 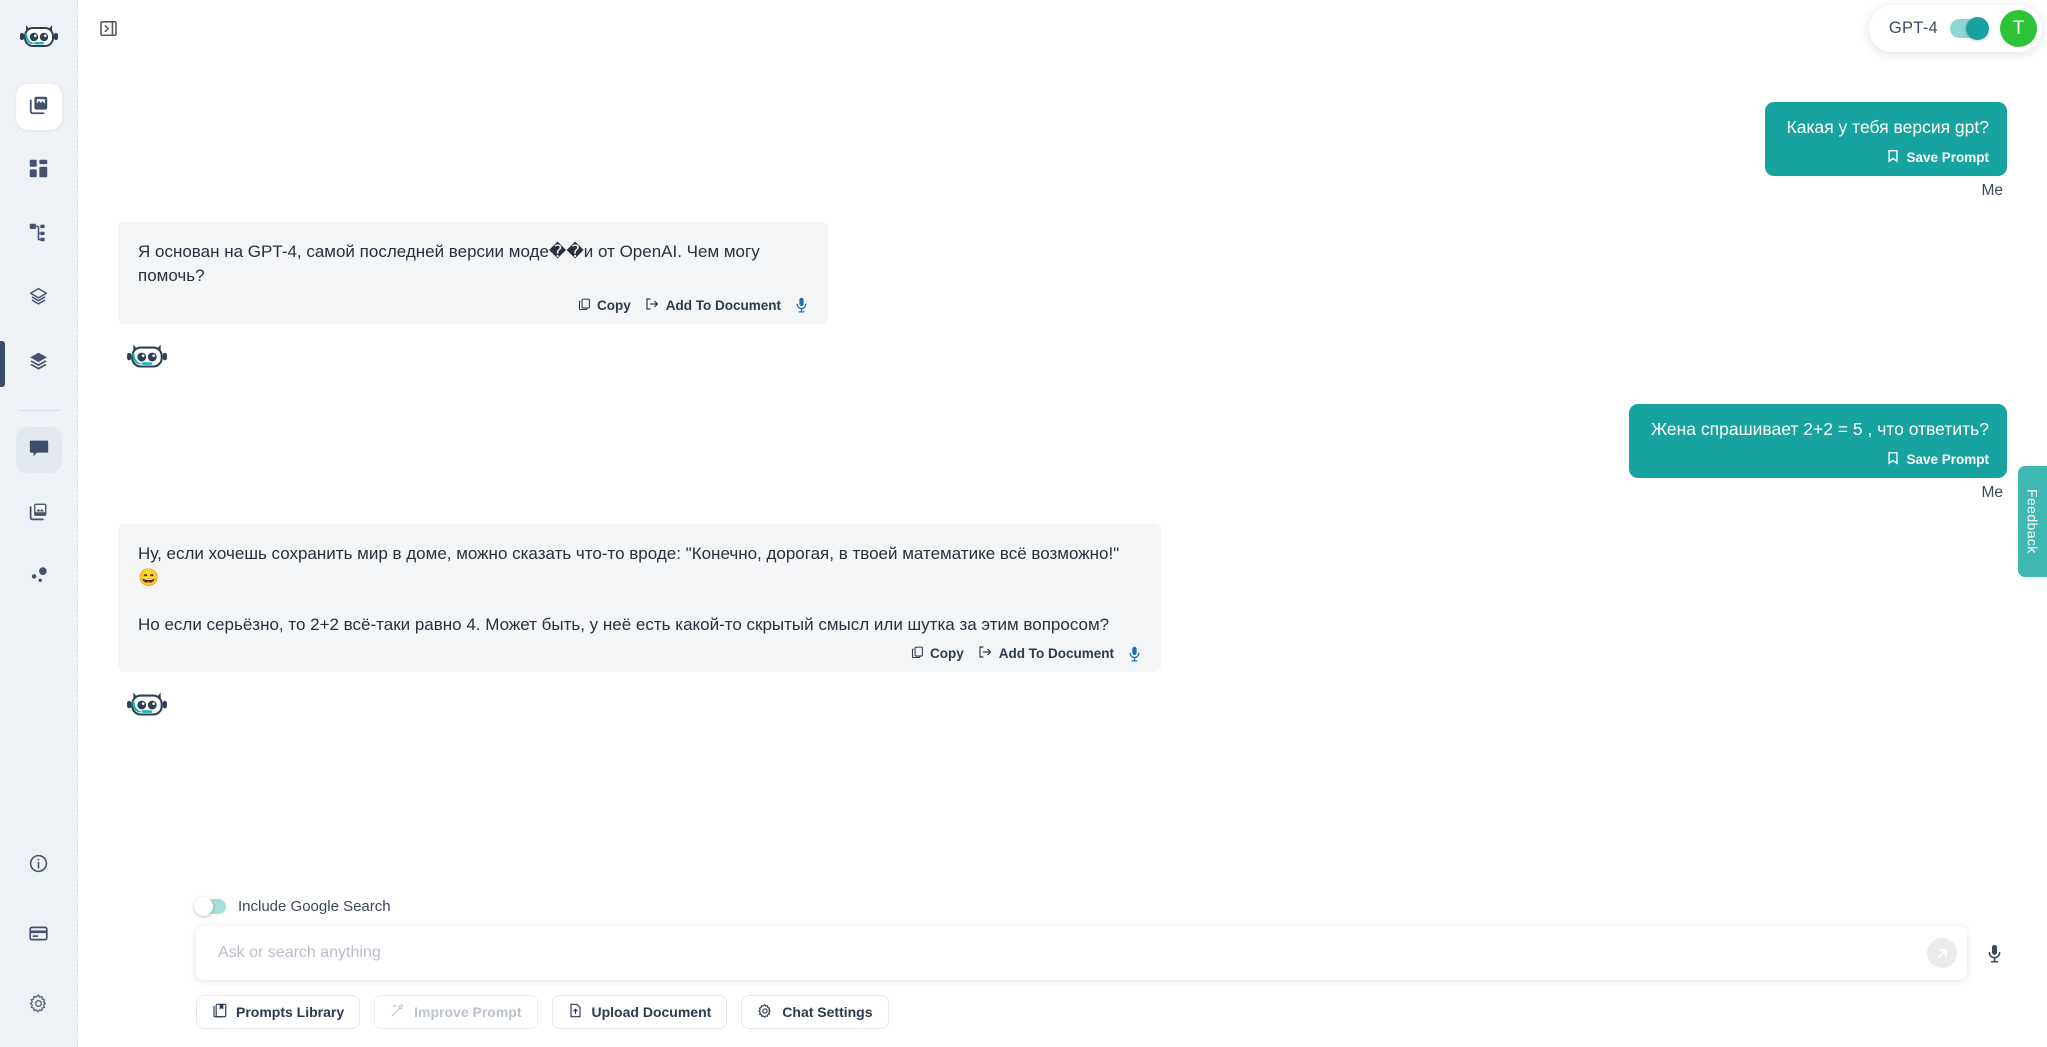 What do you see at coordinates (827, 1012) in the screenshot?
I see `chat-settings-label: Chat Settings` at bounding box center [827, 1012].